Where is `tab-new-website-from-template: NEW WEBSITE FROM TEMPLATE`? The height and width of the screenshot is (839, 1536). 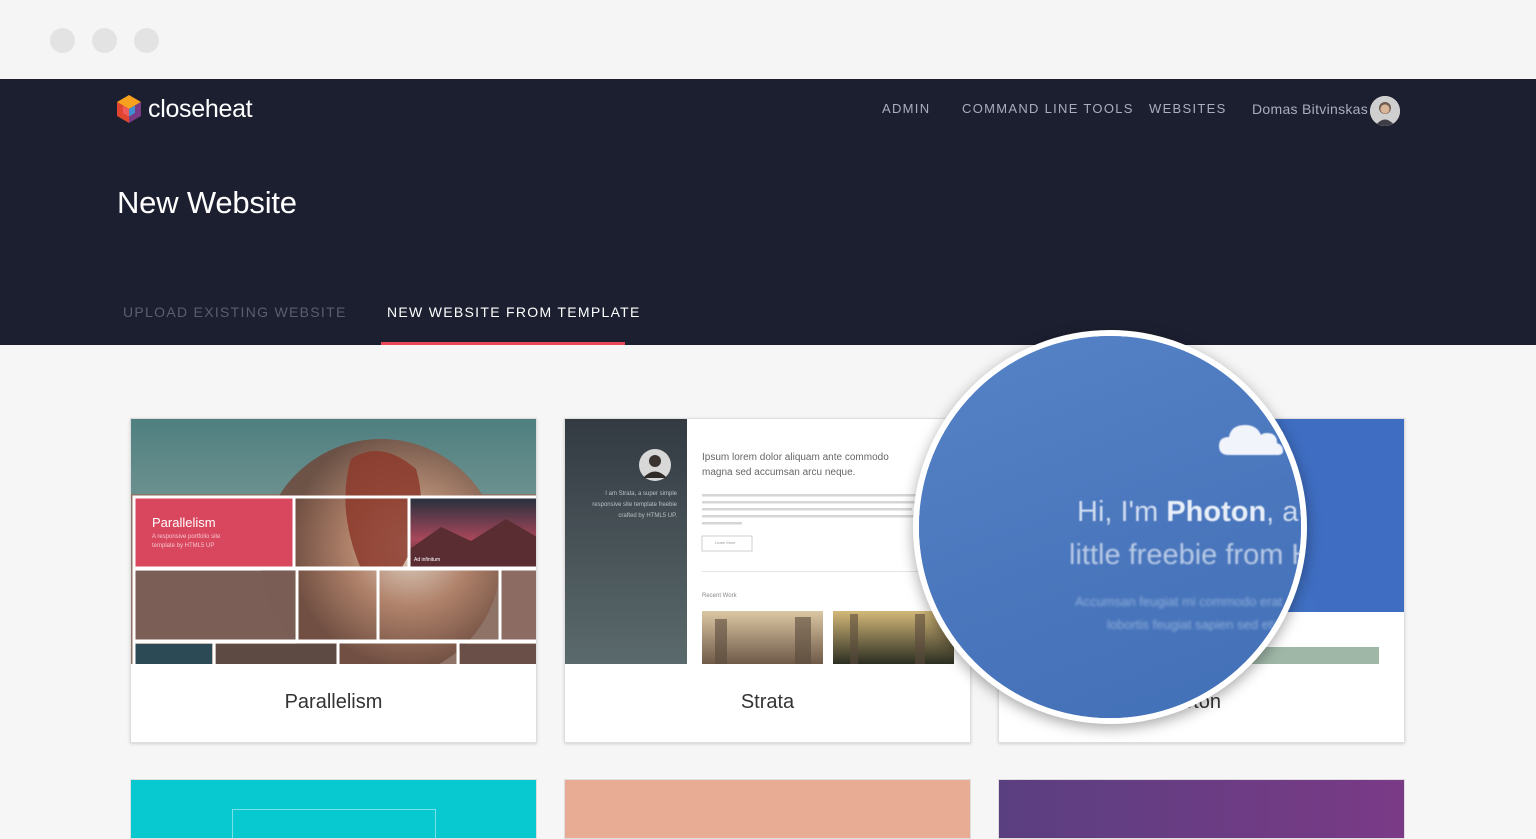
tab-new-website-from-template: NEW WEBSITE FROM TEMPLATE is located at coordinates (514, 312).